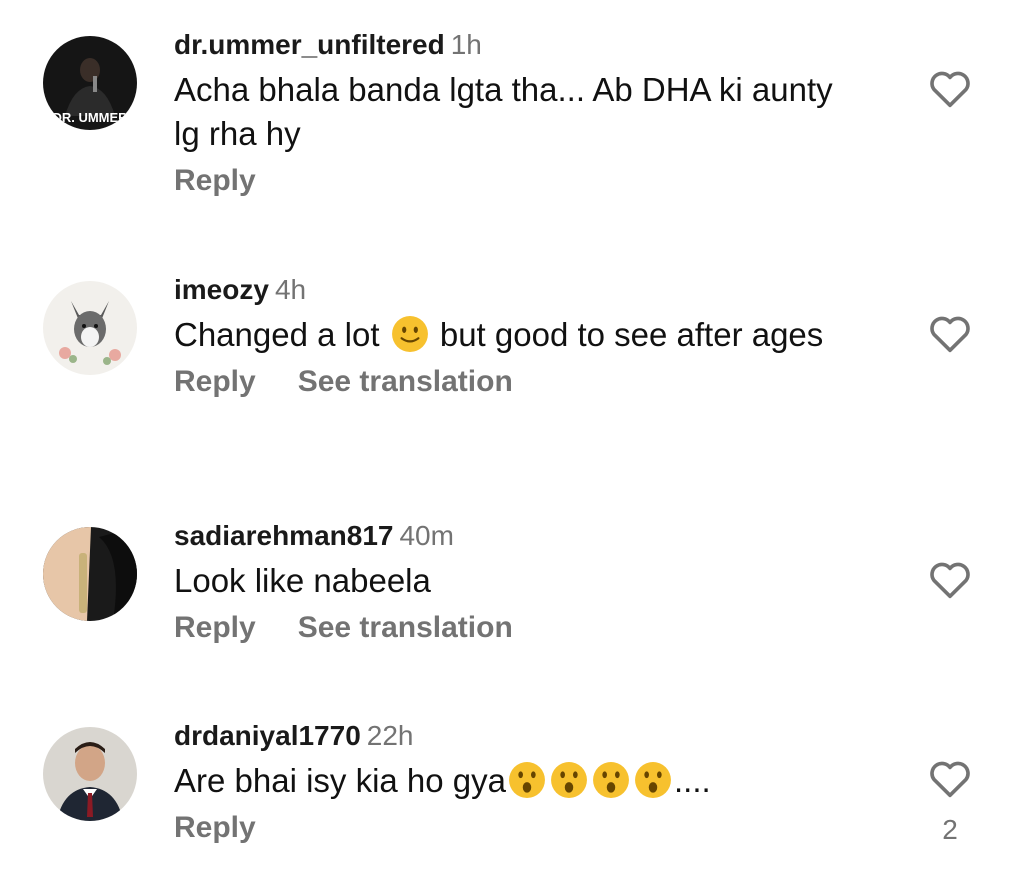 This screenshot has height=888, width=1024. What do you see at coordinates (90, 117) in the screenshot?
I see `avatar-logo-text: DR. UMMER` at bounding box center [90, 117].